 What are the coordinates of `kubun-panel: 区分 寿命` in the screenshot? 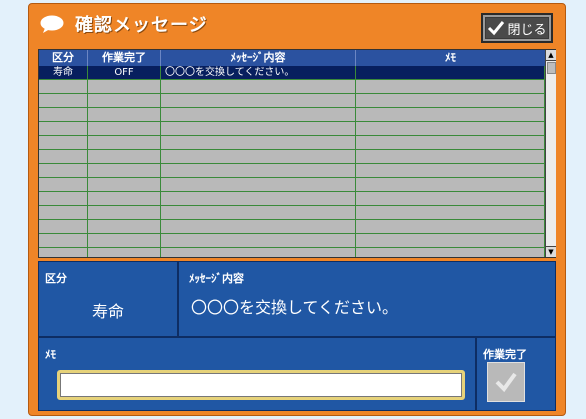 It's located at (108, 299).